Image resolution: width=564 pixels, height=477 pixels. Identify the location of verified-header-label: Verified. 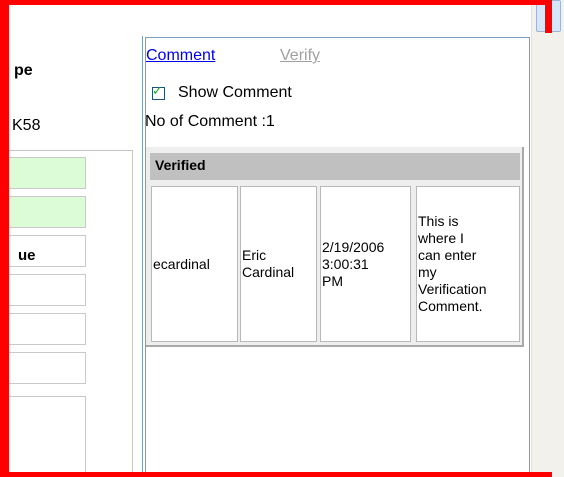
(180, 165).